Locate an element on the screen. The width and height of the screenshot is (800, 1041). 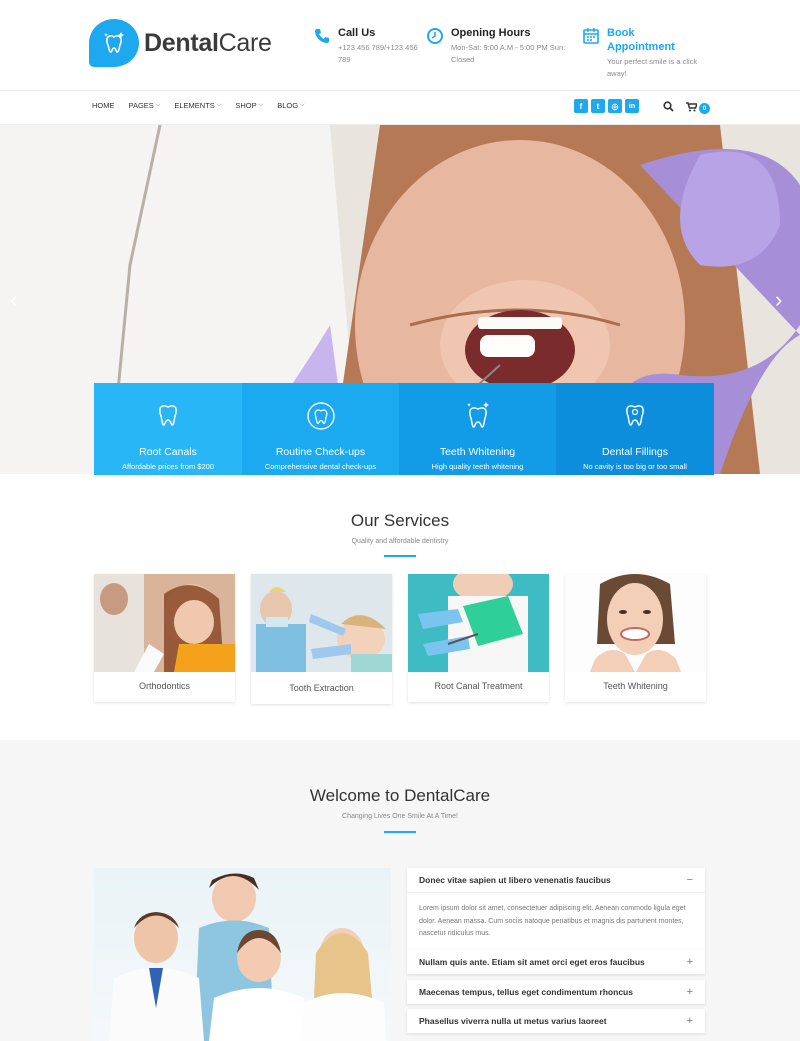
service-label: Tooth Extraction is located at coordinates (321, 688).